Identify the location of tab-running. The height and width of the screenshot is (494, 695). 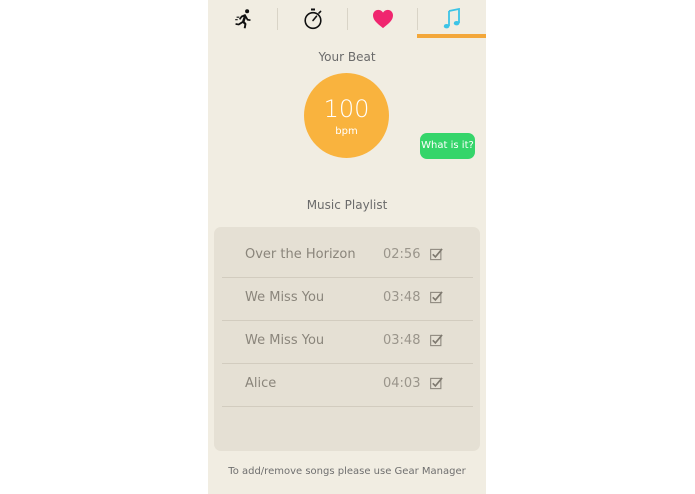
(242, 19).